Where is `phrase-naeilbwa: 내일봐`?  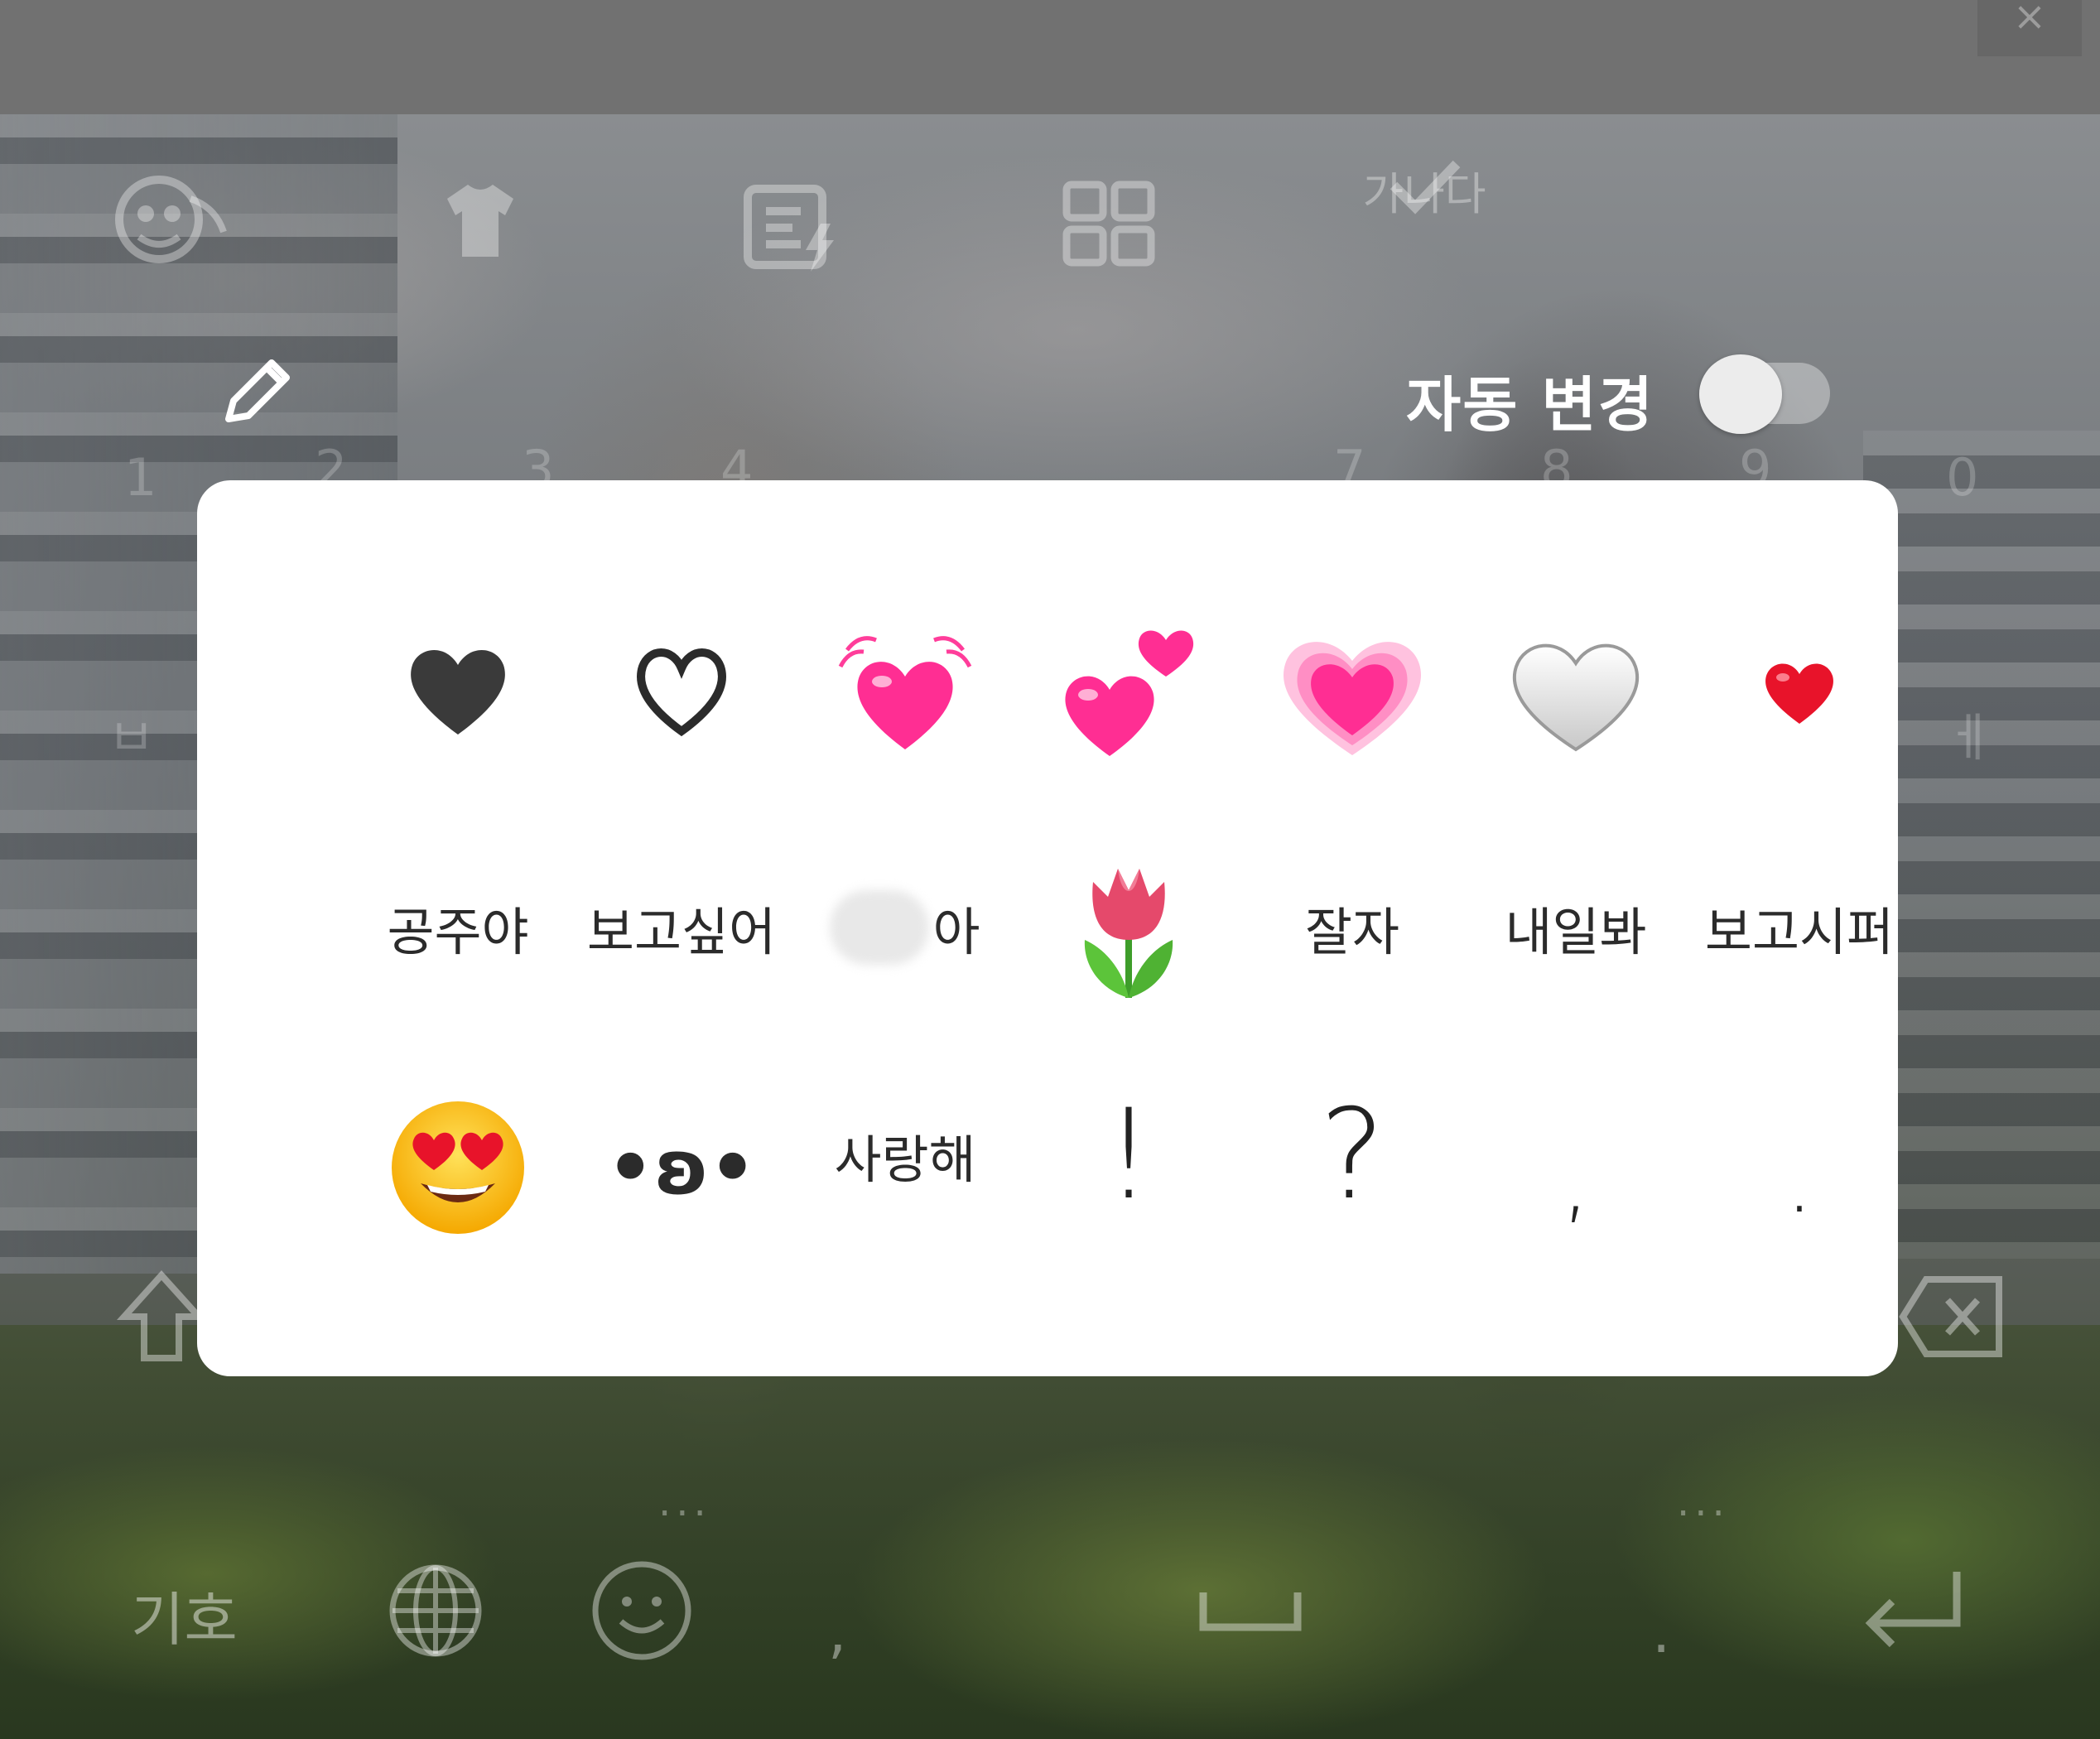 phrase-naeilbwa: 내일봐 is located at coordinates (1576, 928).